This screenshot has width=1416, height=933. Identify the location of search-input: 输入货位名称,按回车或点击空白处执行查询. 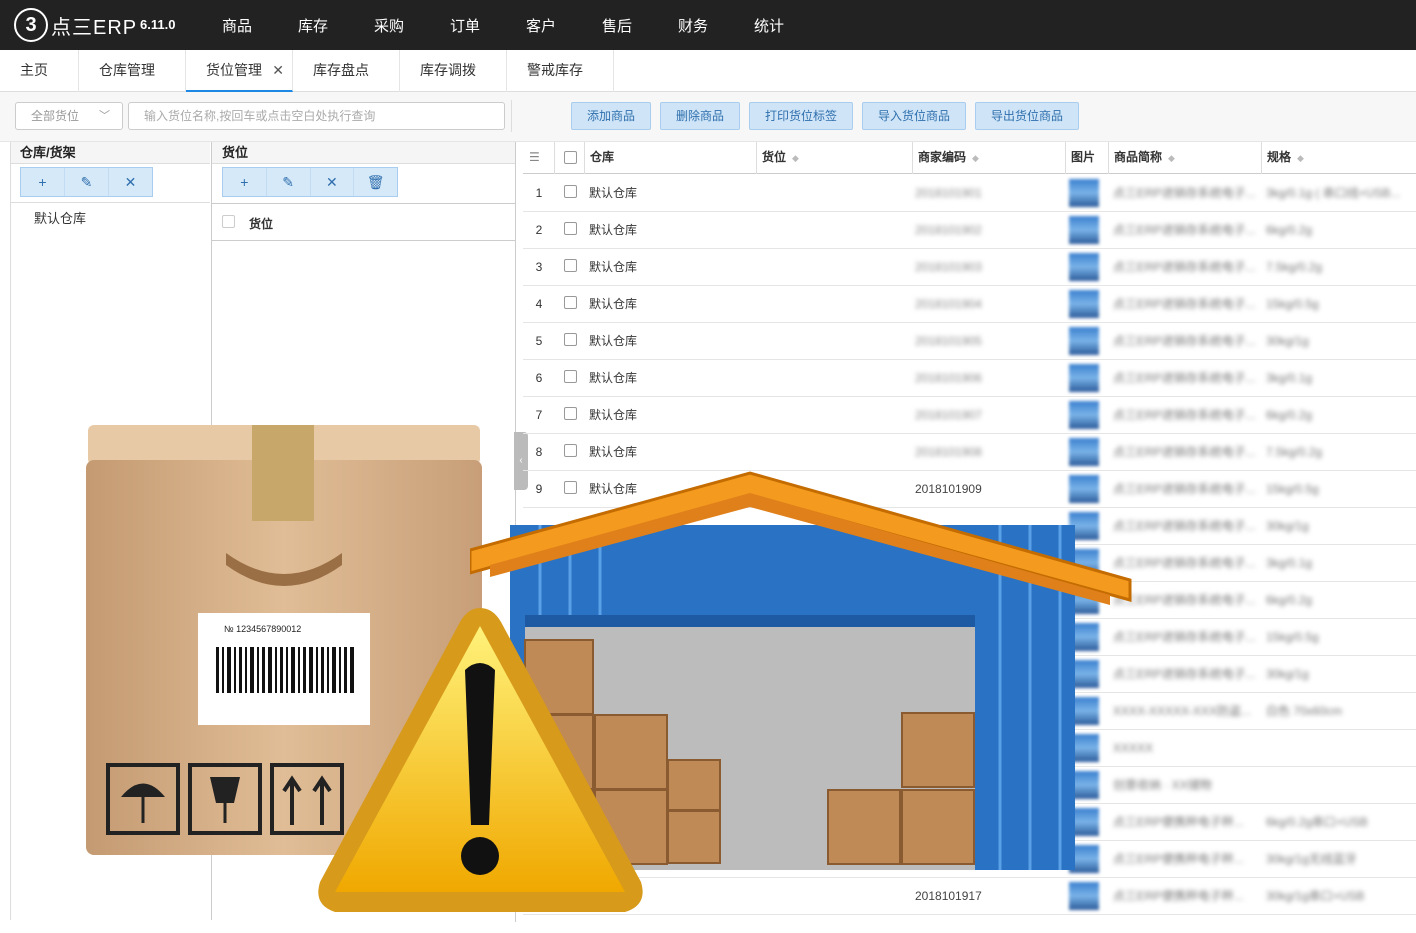
(316, 116).